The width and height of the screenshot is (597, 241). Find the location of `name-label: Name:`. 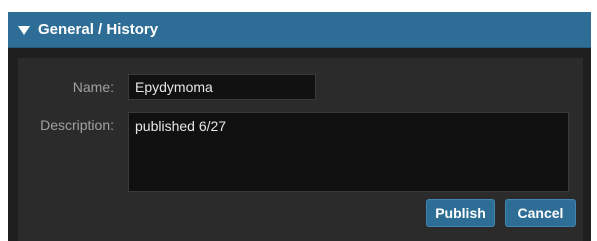

name-label: Name: is located at coordinates (93, 87).